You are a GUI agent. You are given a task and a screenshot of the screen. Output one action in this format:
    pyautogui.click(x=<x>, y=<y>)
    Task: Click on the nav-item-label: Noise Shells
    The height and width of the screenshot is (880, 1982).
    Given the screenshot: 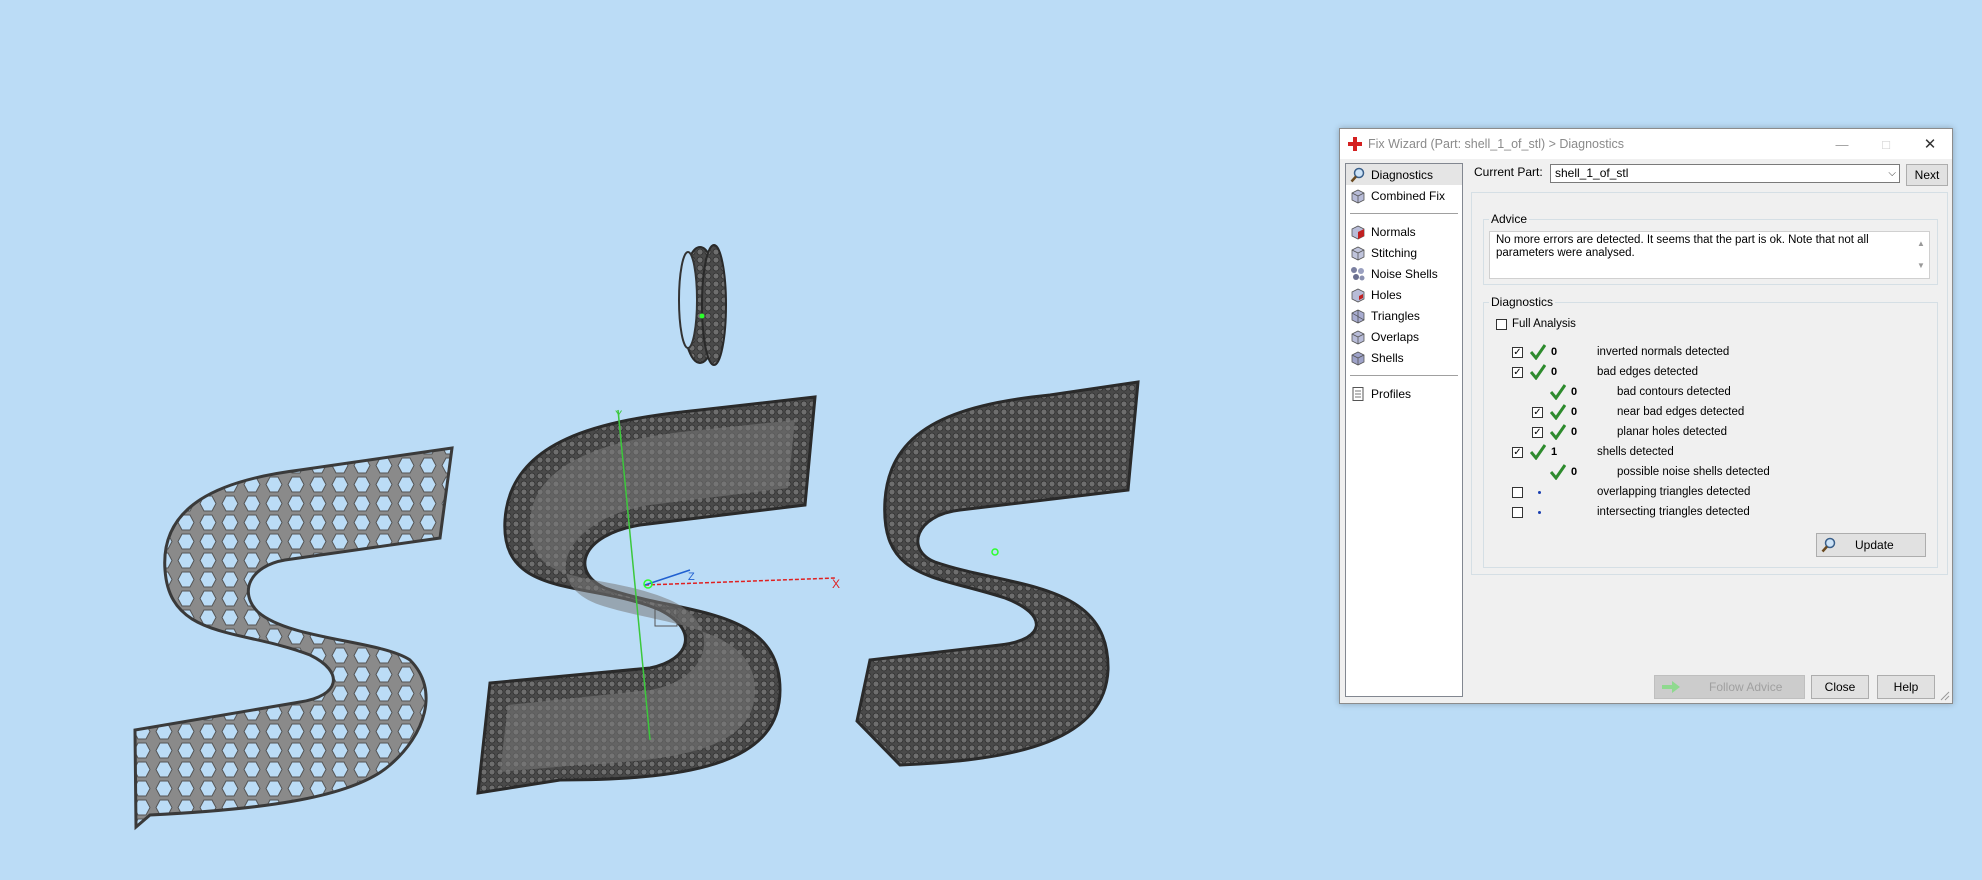 What is the action you would take?
    pyautogui.click(x=1404, y=273)
    